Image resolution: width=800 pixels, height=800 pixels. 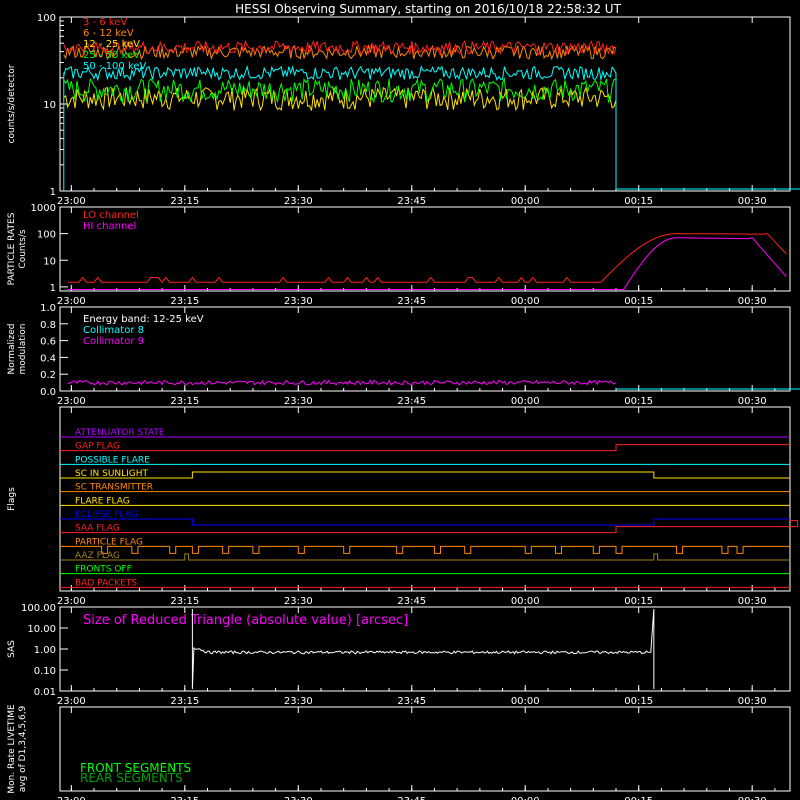 What do you see at coordinates (48, 375) in the screenshot?
I see `y-tick-label: 0.2` at bounding box center [48, 375].